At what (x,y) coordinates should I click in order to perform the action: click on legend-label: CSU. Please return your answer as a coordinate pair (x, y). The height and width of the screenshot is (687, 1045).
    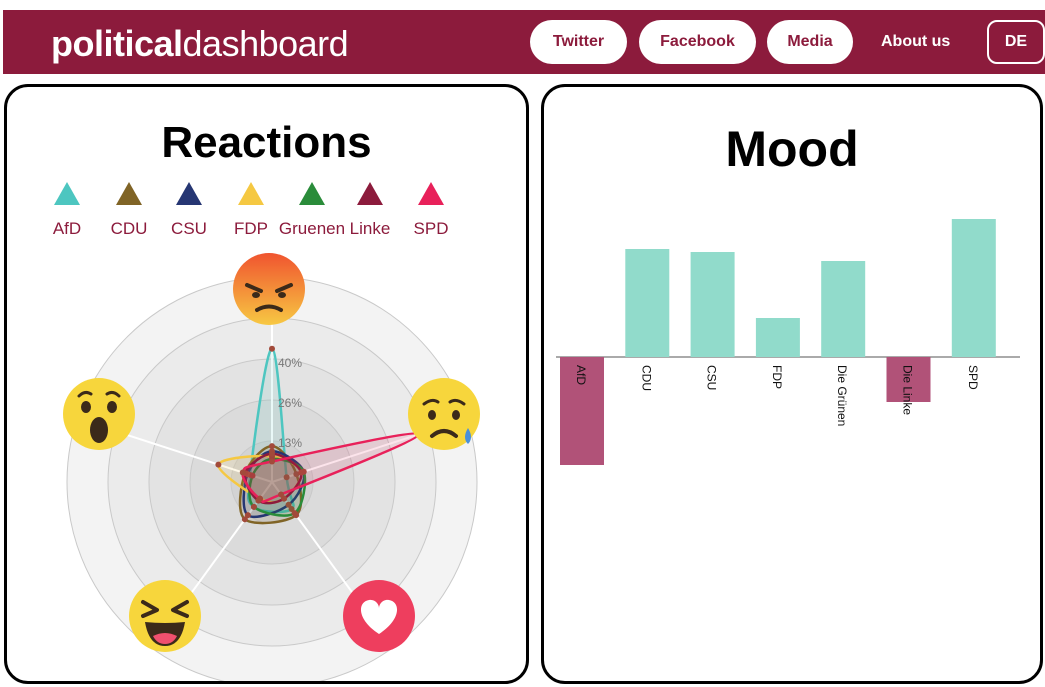
    Looking at the image, I should click on (189, 228).